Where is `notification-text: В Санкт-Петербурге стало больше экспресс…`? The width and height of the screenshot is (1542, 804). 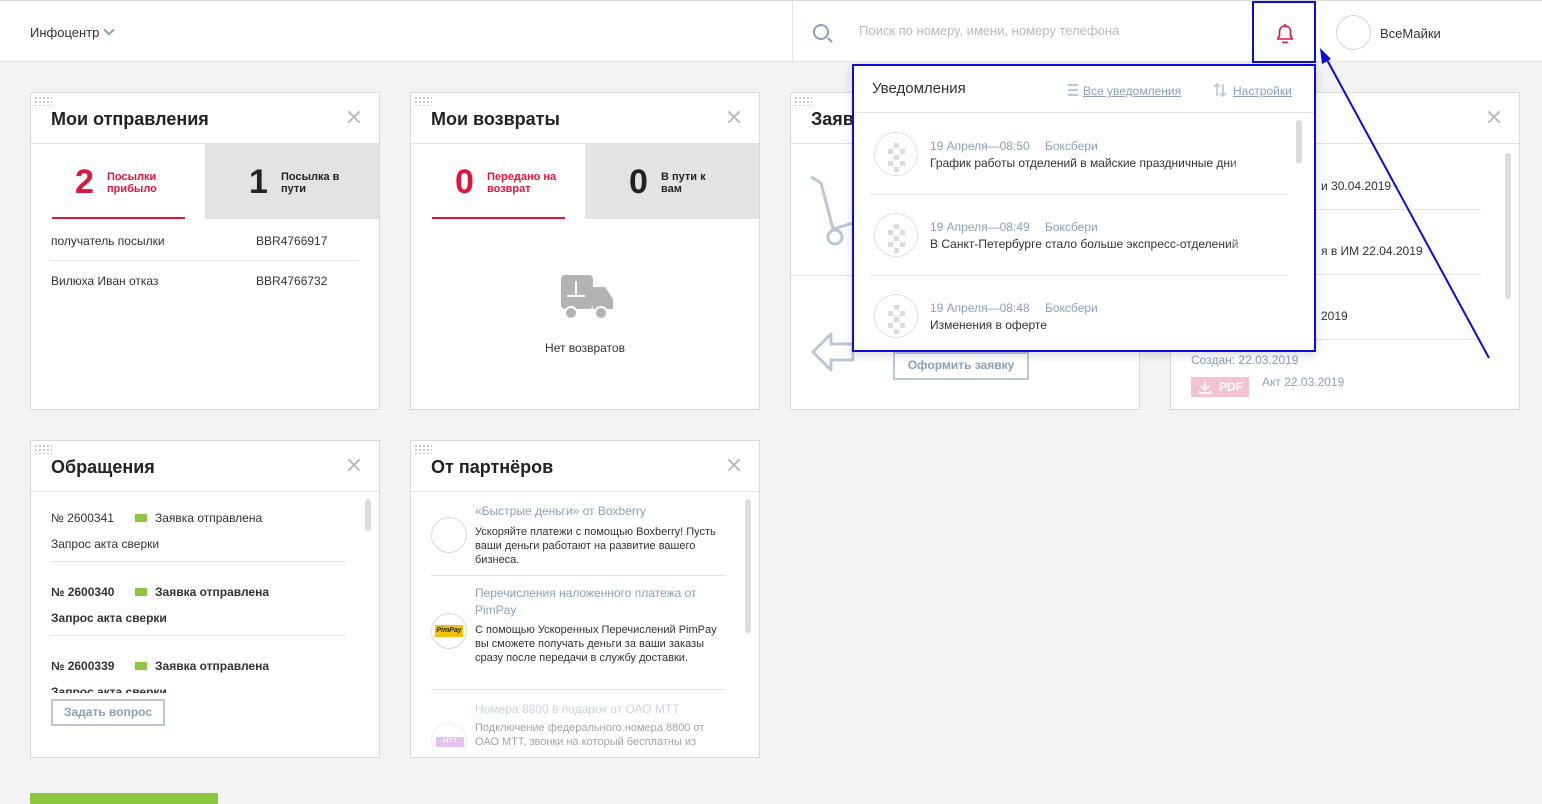
notification-text: В Санкт-Петербурге стало больше экспресс… is located at coordinates (1084, 244).